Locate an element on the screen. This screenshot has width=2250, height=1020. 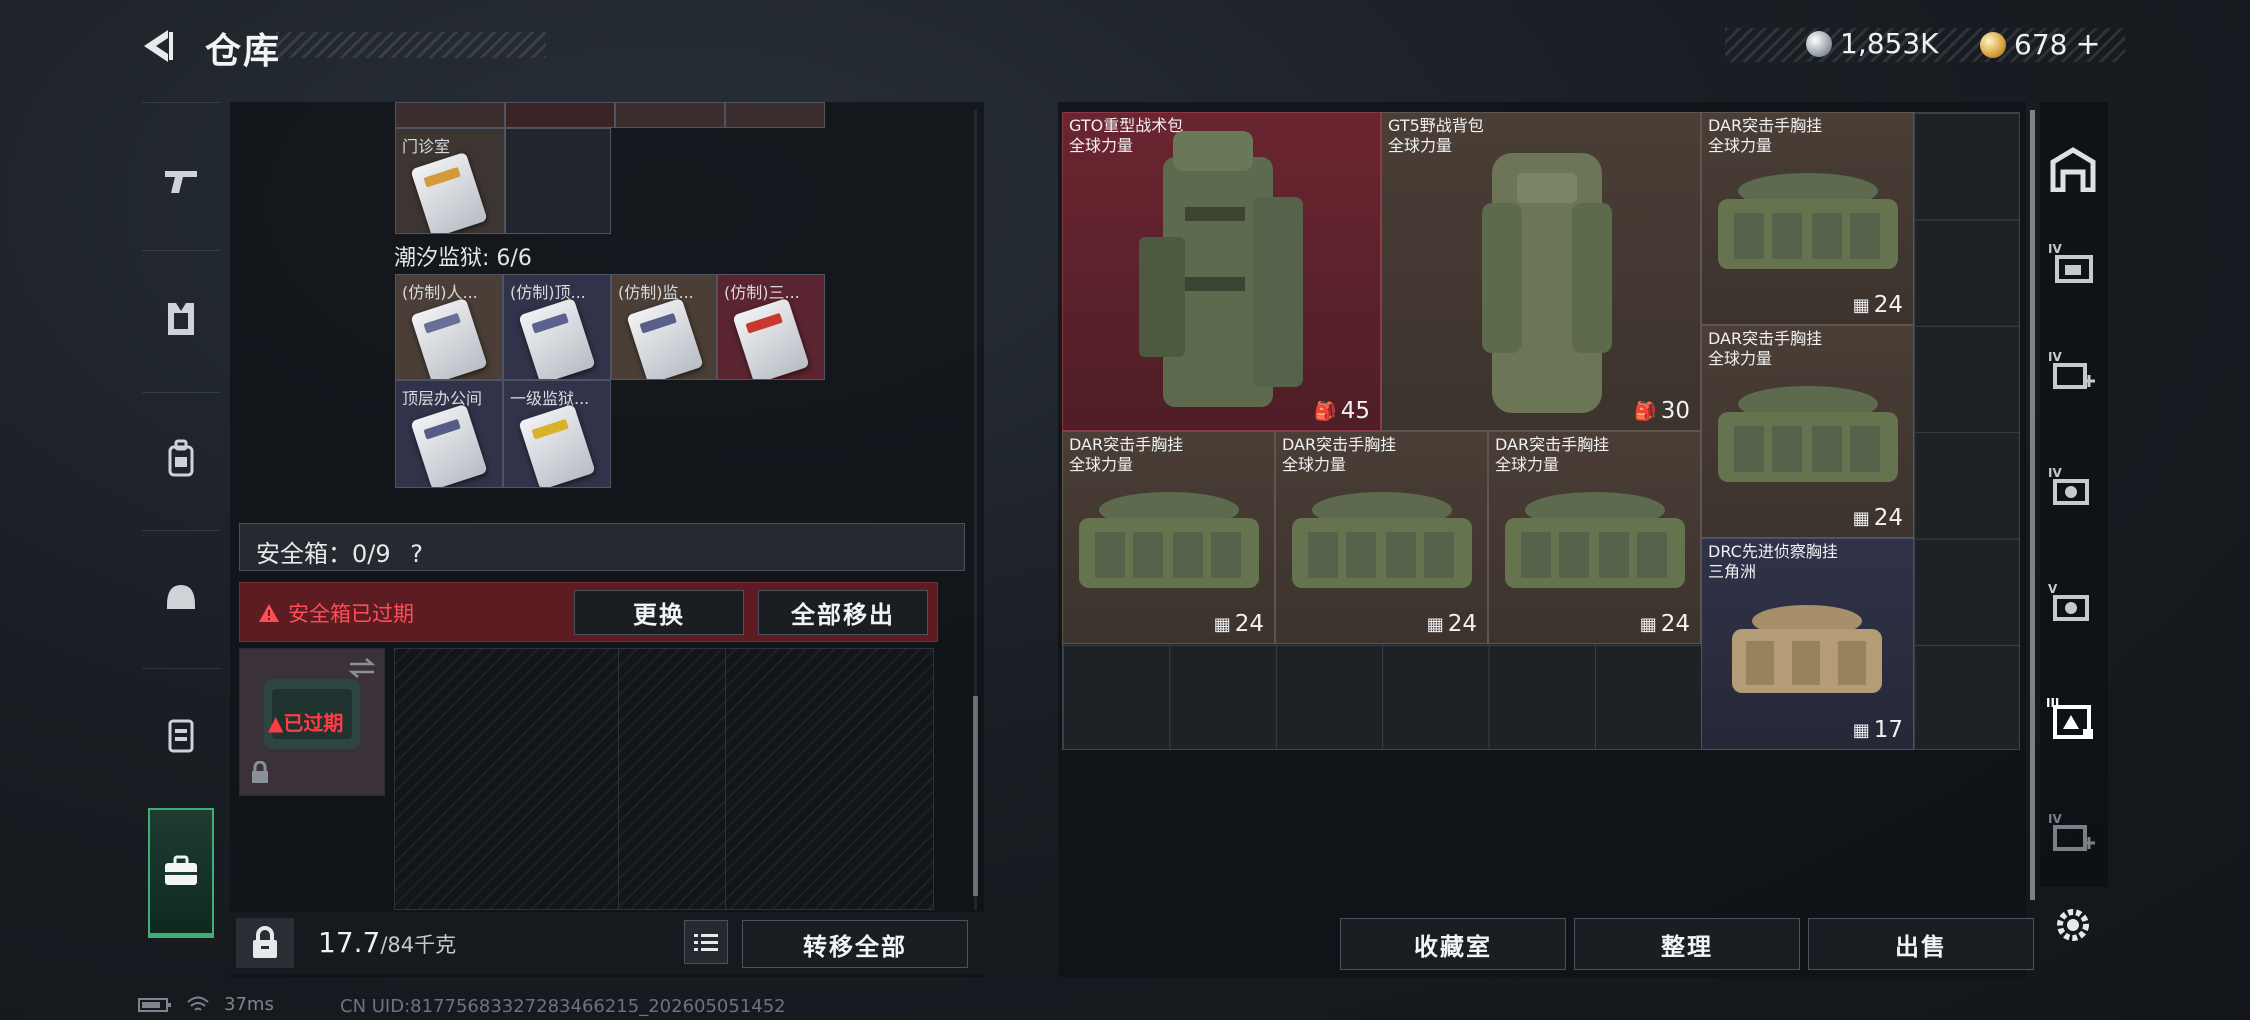
settings-gear-icon is located at coordinates (2073, 925).